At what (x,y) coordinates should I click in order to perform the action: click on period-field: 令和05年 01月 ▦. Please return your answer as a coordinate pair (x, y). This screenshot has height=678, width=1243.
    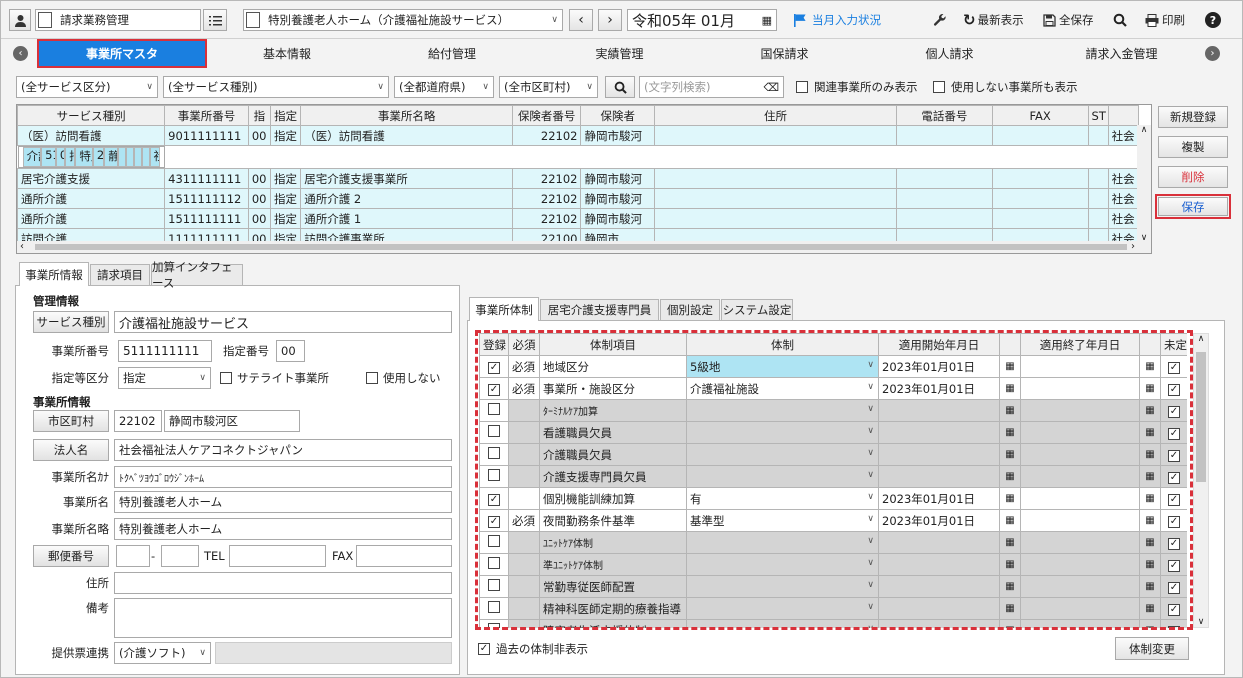
    Looking at the image, I should click on (702, 20).